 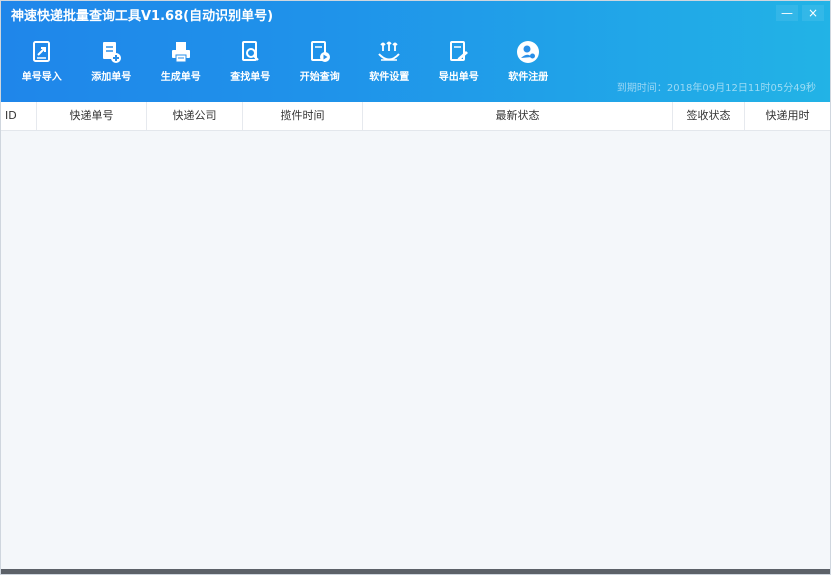 I want to click on start-query-label: 开始查询, so click(x=319, y=77).